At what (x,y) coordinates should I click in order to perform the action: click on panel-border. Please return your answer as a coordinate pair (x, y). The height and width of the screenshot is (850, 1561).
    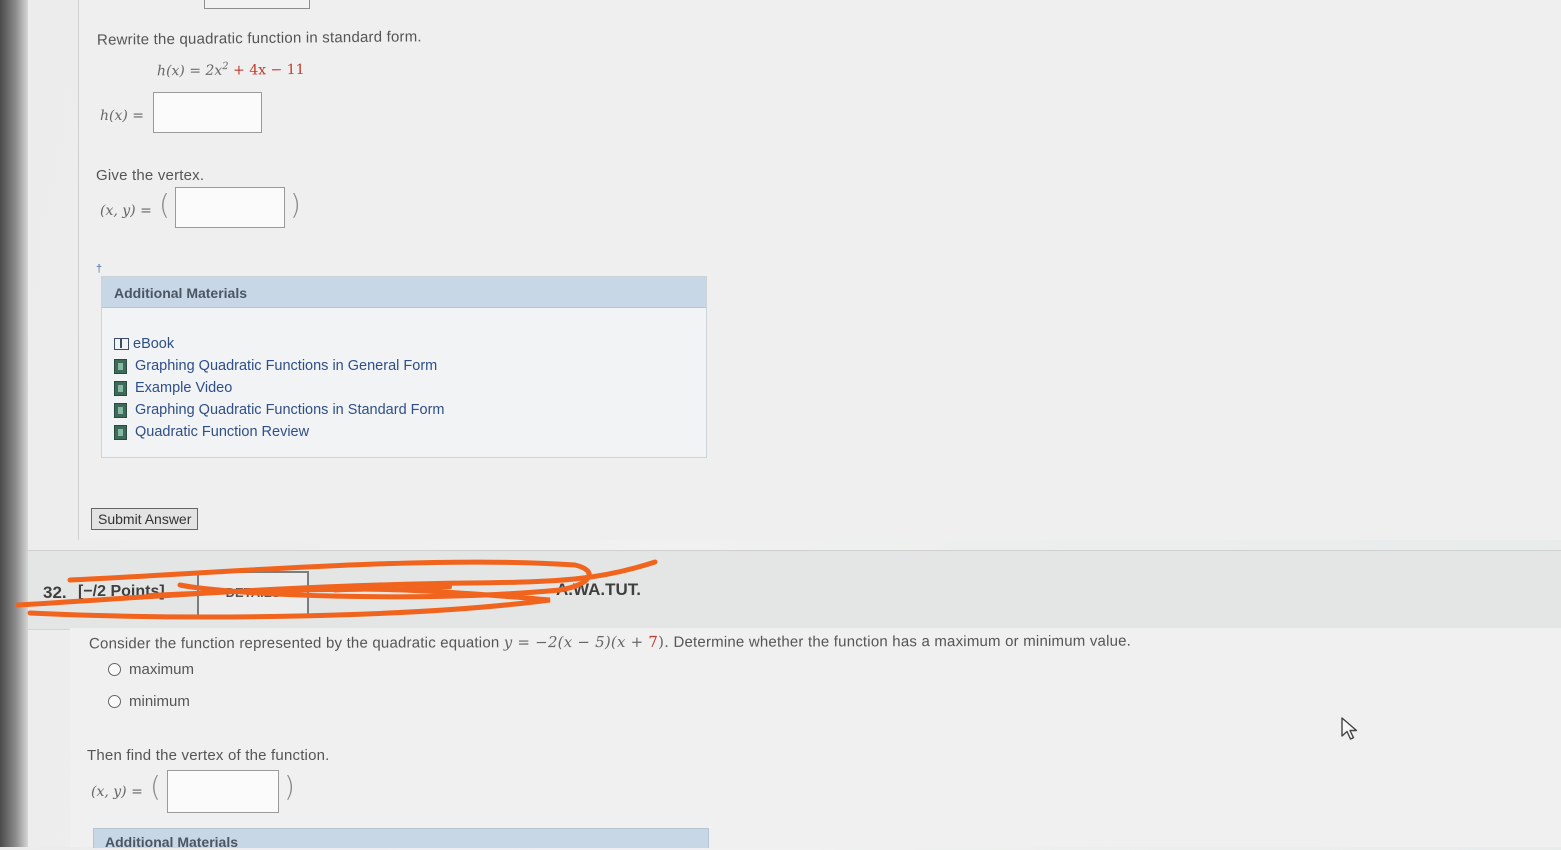
    Looking at the image, I should click on (78, 270).